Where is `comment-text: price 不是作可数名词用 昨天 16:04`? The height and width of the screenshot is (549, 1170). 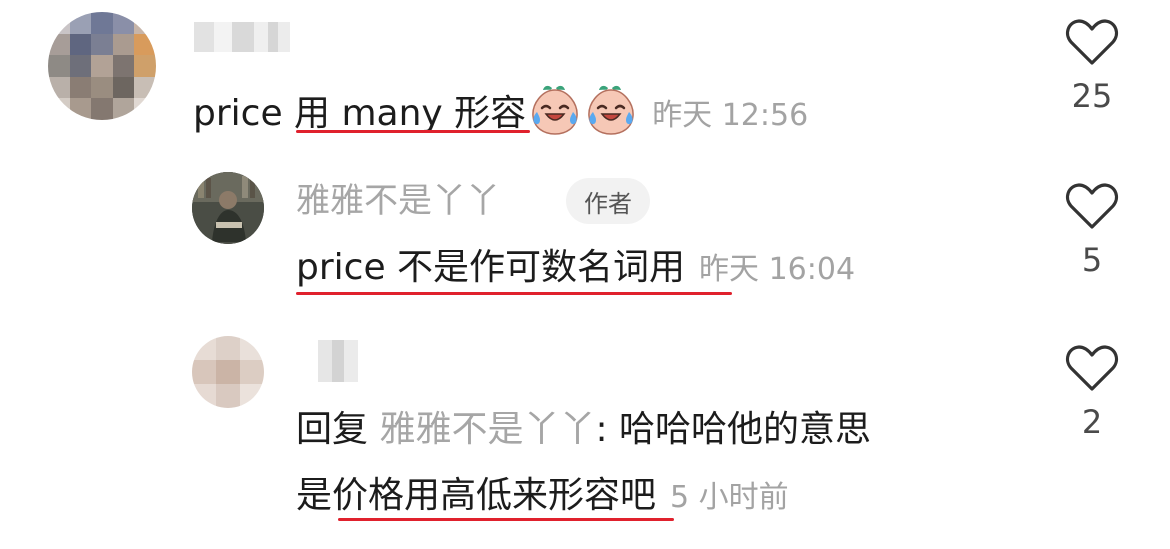 comment-text: price 不是作可数名词用 昨天 16:04 is located at coordinates (575, 268).